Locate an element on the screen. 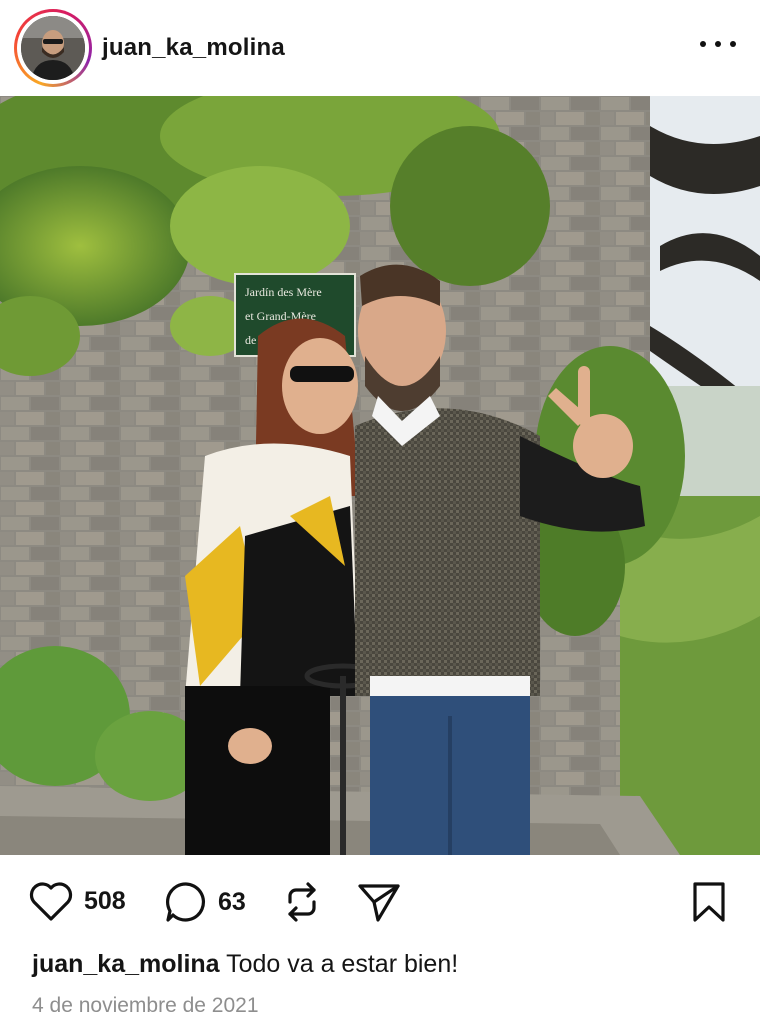 Image resolution: width=760 pixels, height=1032 pixels. save-button is located at coordinates (709, 902).